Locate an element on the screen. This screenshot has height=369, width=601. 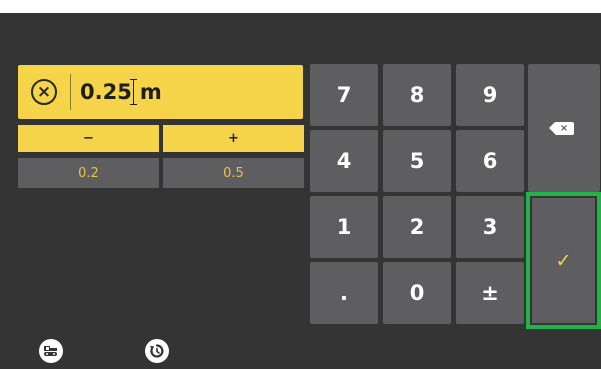
key-3: 3 is located at coordinates (490, 227).